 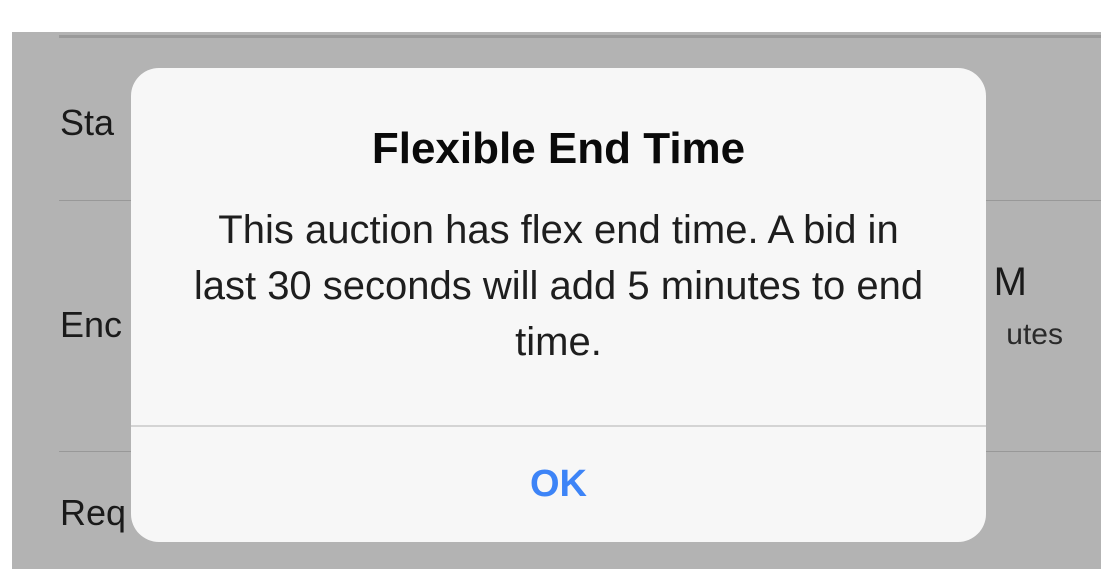 What do you see at coordinates (1034, 334) in the screenshot?
I see `row-subtext-end: utes` at bounding box center [1034, 334].